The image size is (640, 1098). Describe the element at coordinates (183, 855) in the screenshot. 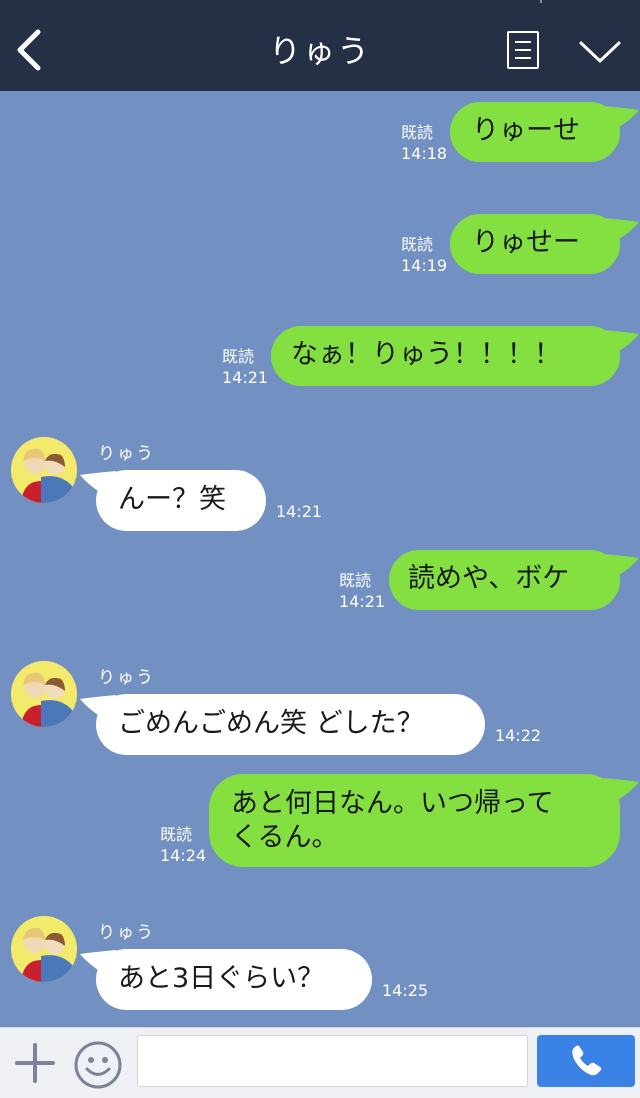

I see `message-time: 14:24` at that location.